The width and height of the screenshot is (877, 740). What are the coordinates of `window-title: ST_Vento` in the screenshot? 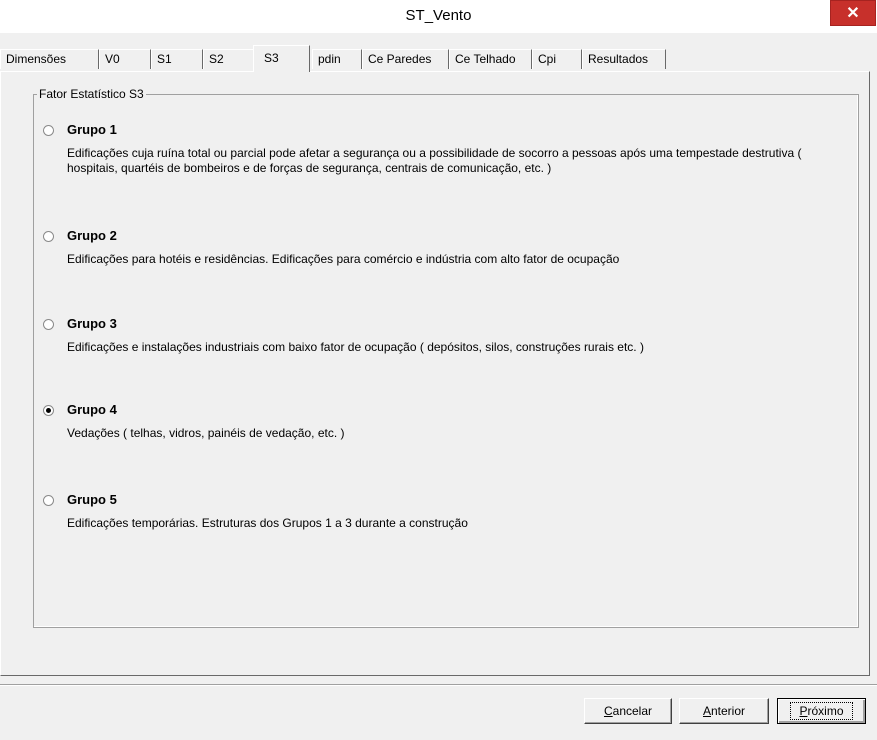 It's located at (438, 15).